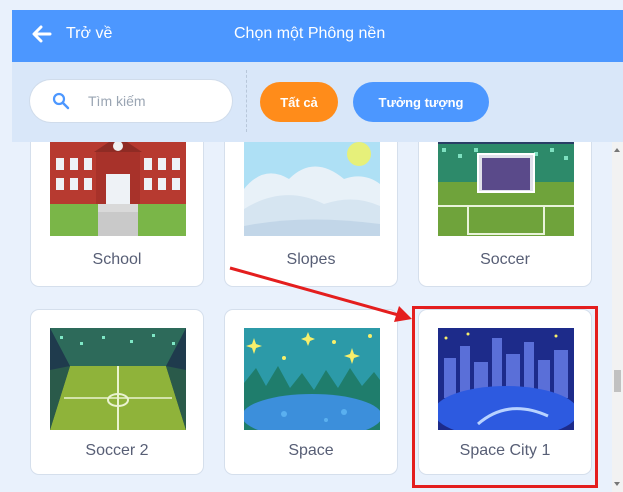 The width and height of the screenshot is (623, 492). I want to click on backdrop-card-slopes: Slopes, so click(311, 214).